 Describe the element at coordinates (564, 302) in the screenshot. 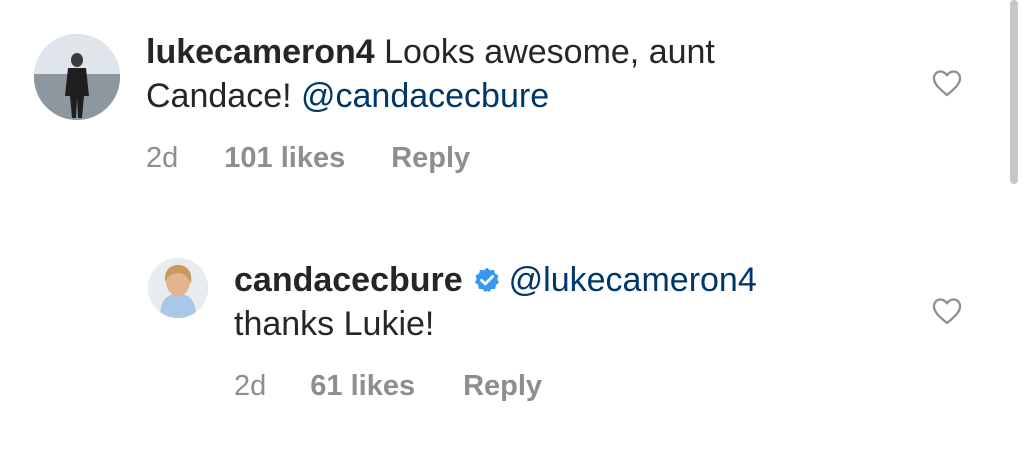

I see `comment-body-2: candacecbure @lukecameron4 thanks Lukie!` at that location.